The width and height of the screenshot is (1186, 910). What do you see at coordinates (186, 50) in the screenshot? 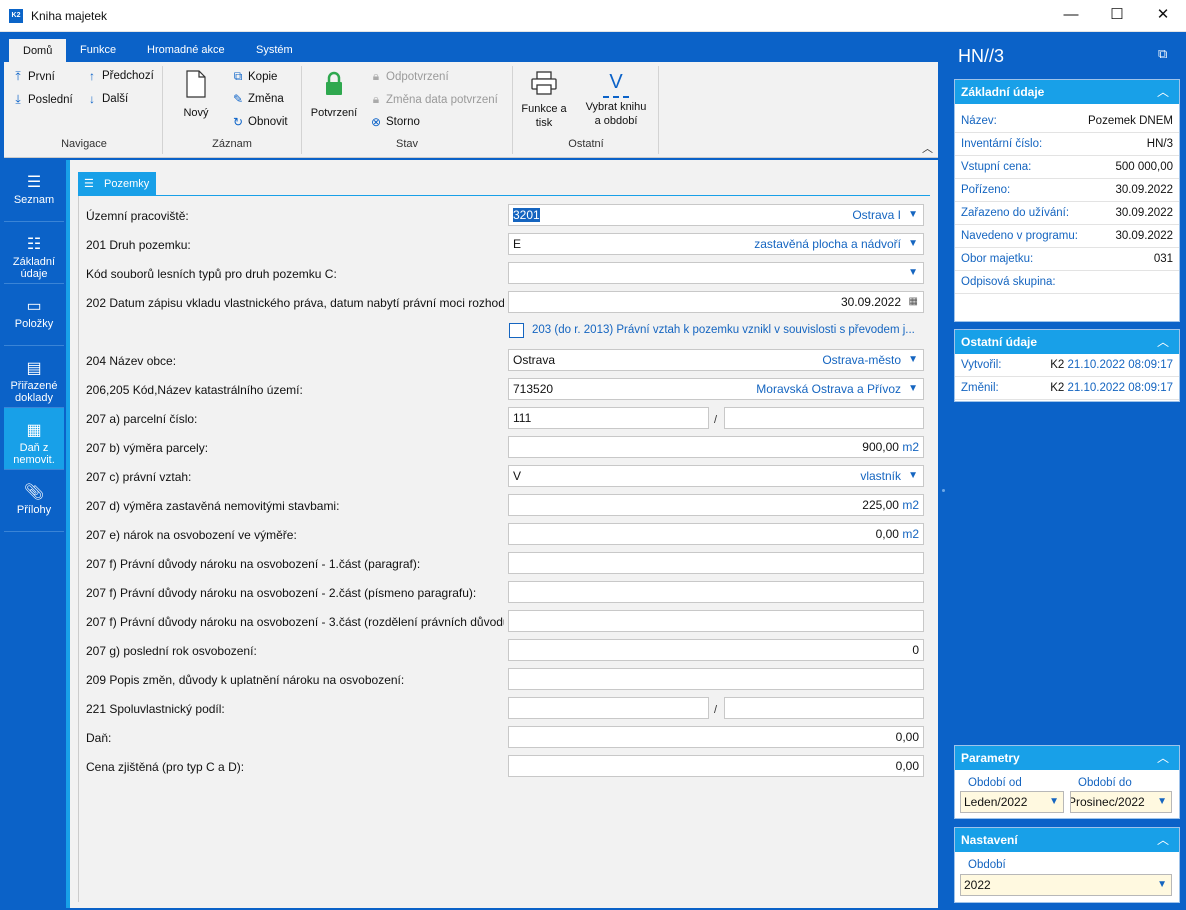
I see `tab-hromadne-akce: Hromadné akce` at bounding box center [186, 50].